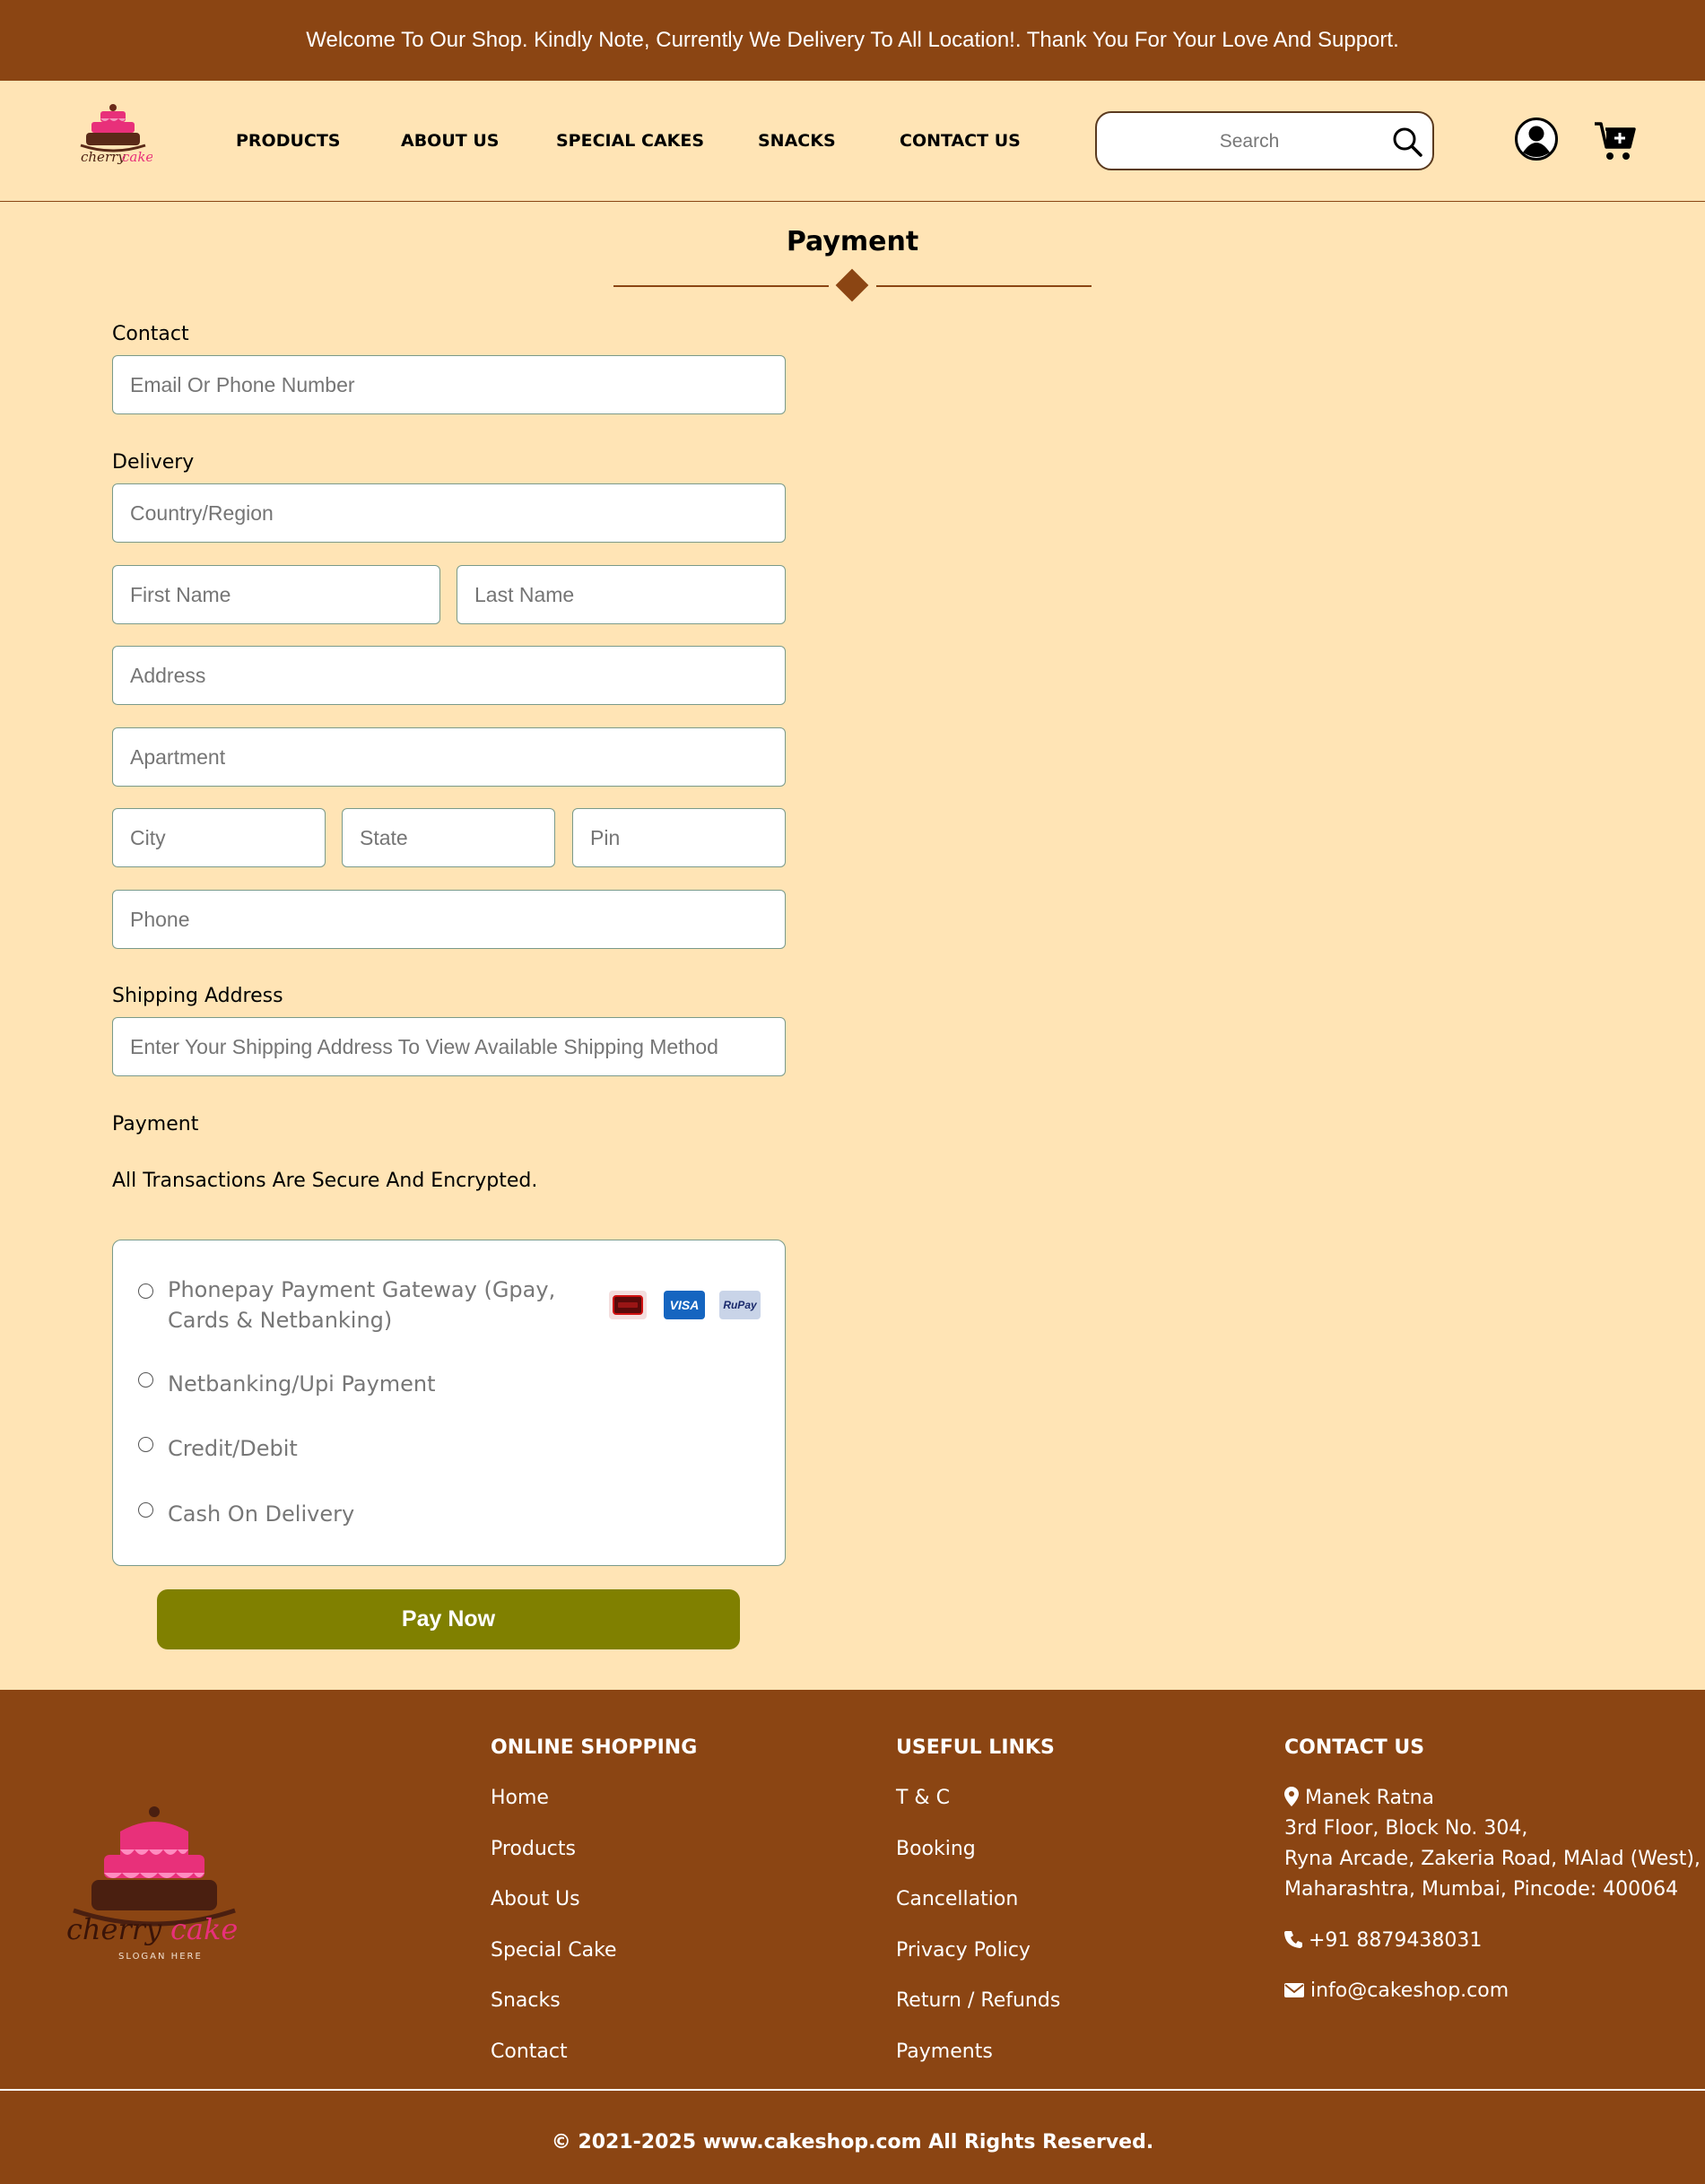 This screenshot has width=1705, height=2184. What do you see at coordinates (1407, 142) in the screenshot?
I see `search-icon` at bounding box center [1407, 142].